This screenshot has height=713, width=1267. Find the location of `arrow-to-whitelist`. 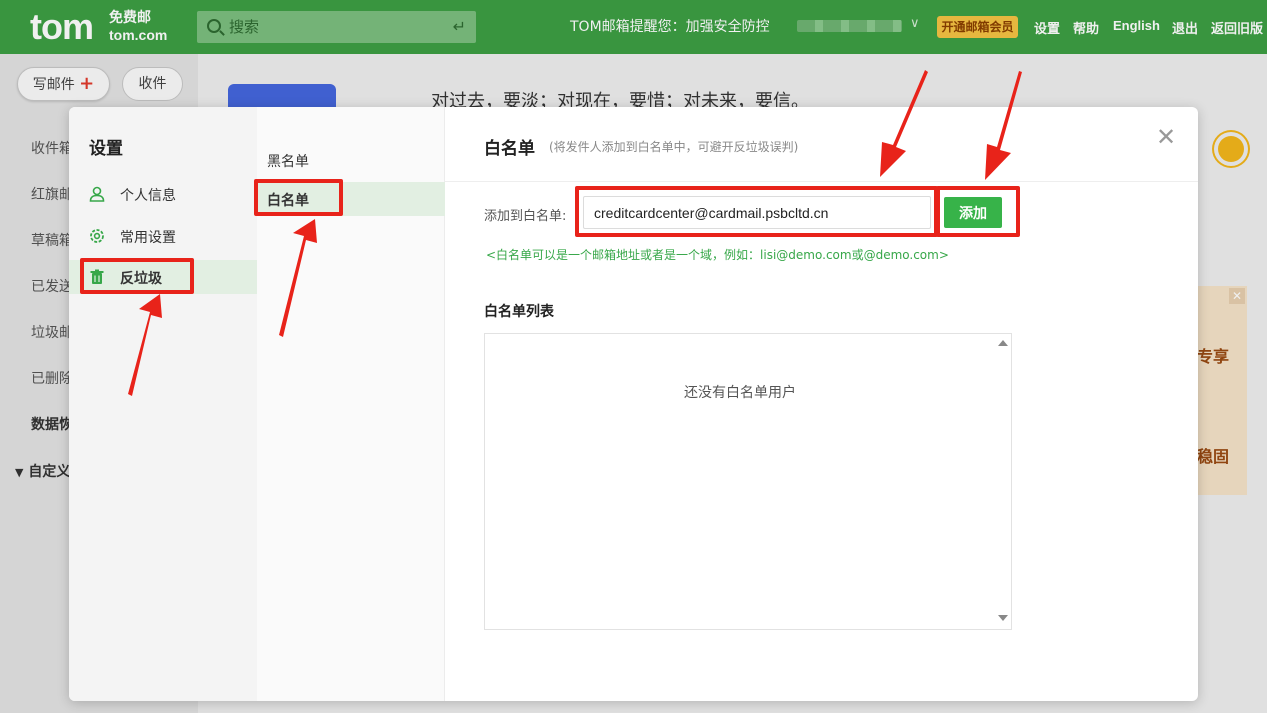

arrow-to-whitelist is located at coordinates (298, 278).